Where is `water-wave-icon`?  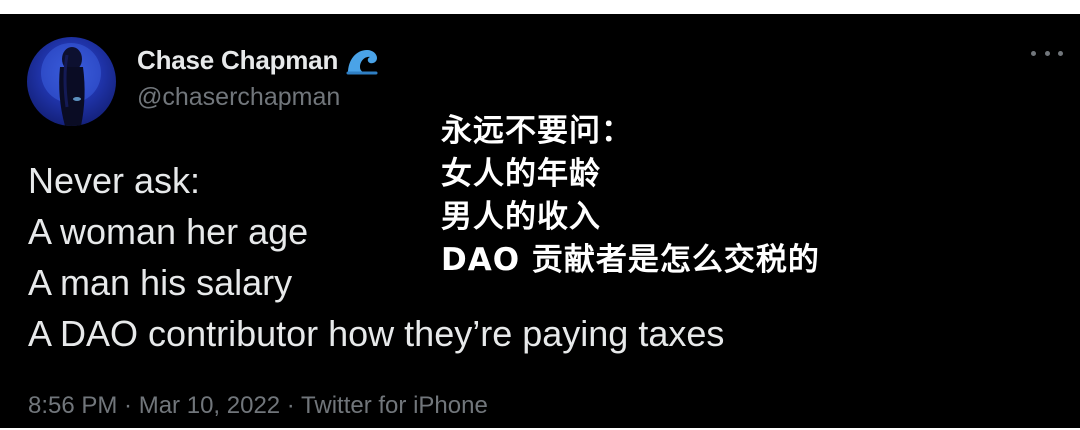
water-wave-icon is located at coordinates (362, 61).